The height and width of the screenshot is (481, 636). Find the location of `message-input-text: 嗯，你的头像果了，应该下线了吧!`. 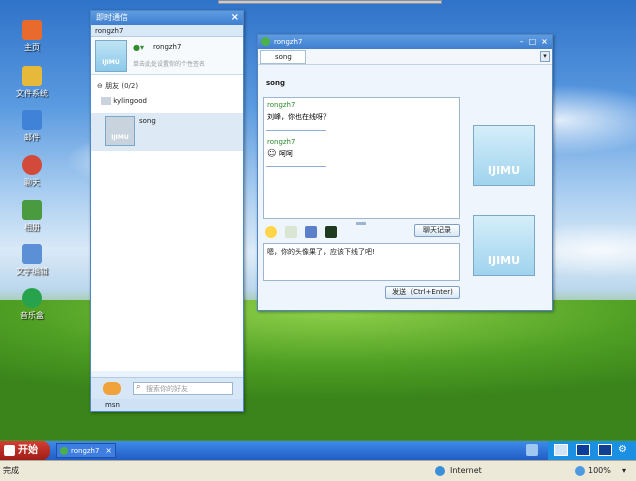

message-input-text: 嗯，你的头像果了，应该下线了吧! is located at coordinates (321, 252).